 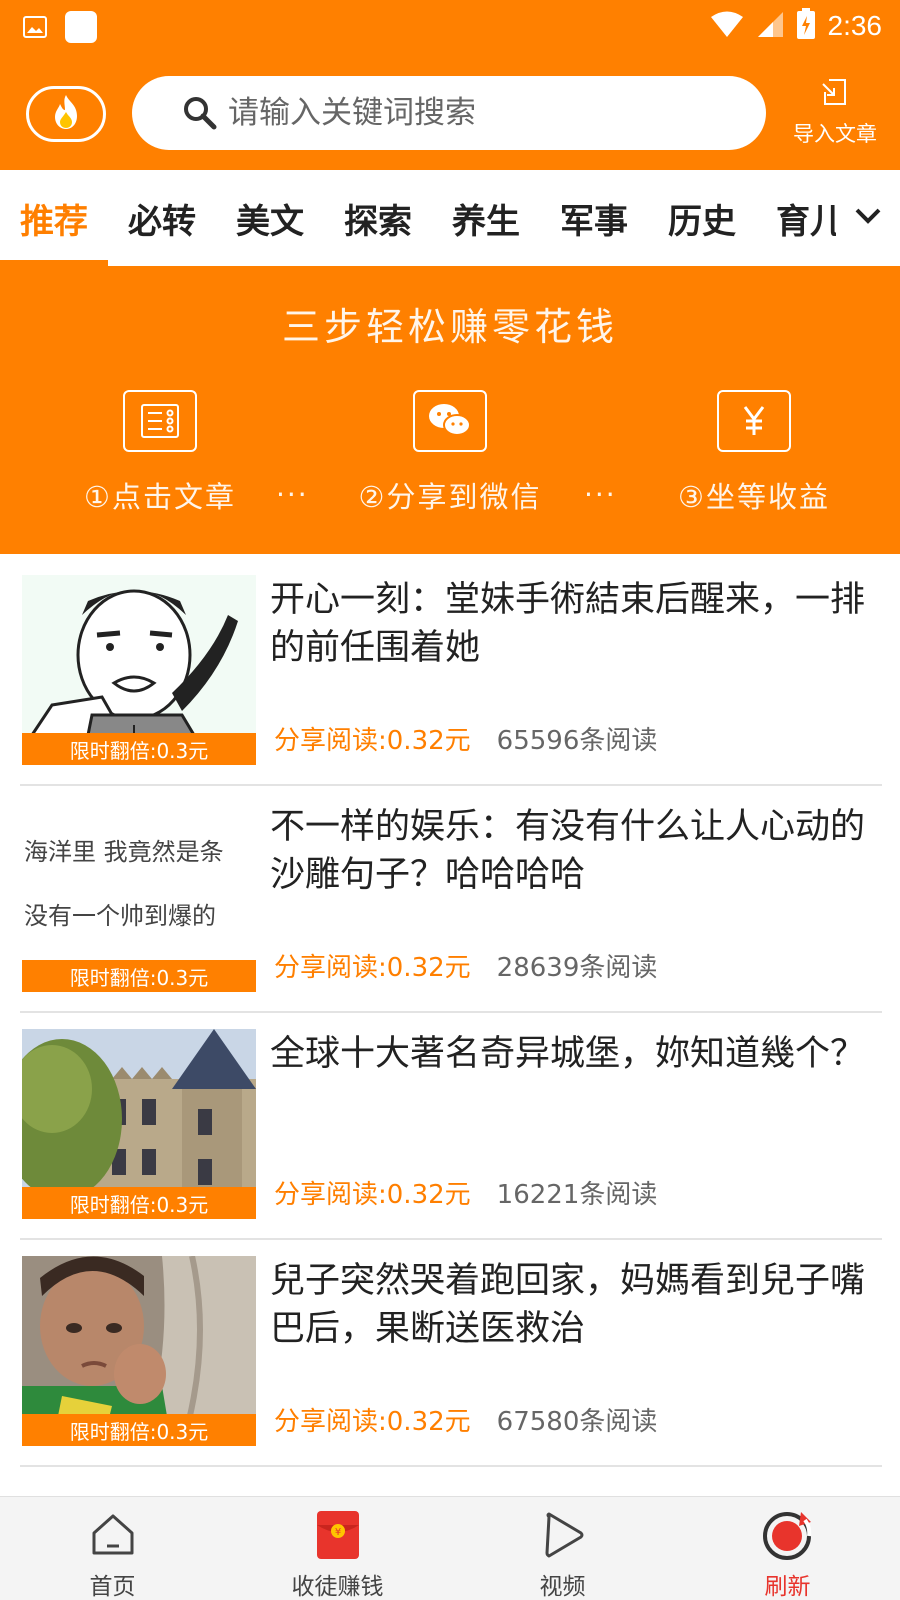 I want to click on nav-recruit-earn: ¥ 收徒赚钱, so click(x=337, y=1548).